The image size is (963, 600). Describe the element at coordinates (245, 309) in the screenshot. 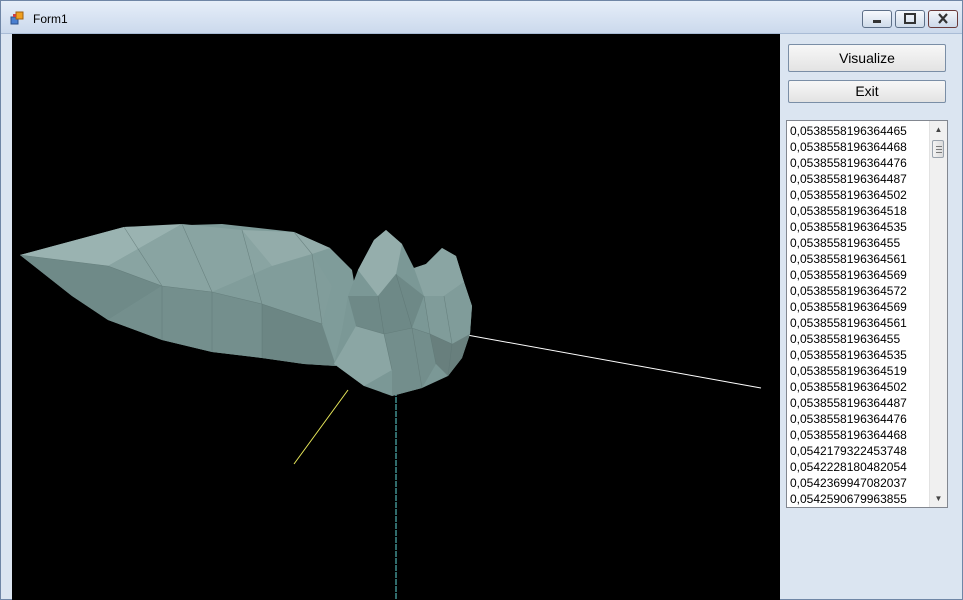

I see `mesh-body` at that location.